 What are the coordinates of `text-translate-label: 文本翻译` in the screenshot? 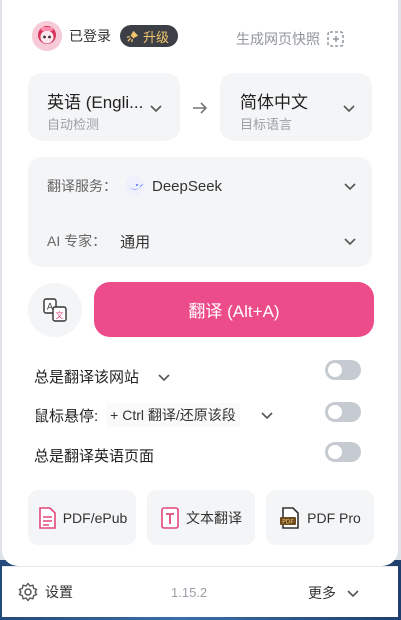 It's located at (214, 517).